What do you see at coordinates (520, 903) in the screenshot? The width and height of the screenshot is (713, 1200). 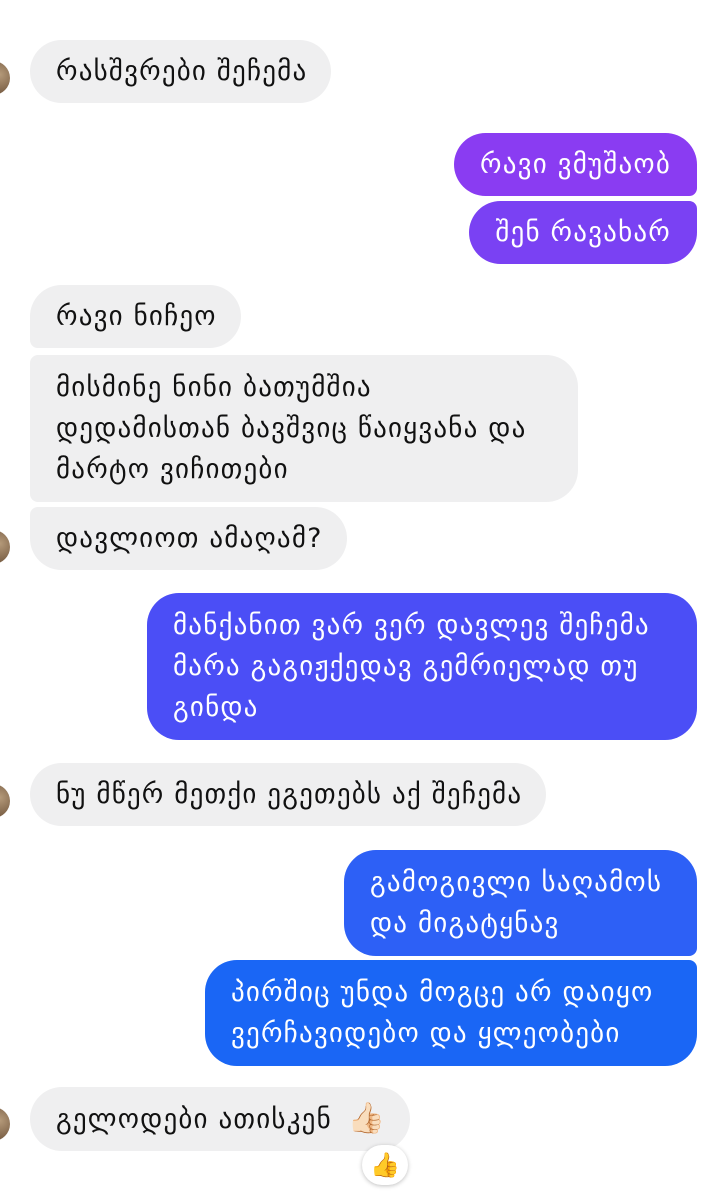 I see `message-outgoing: გამოგივლი საღამოს და მიგატყნავ` at bounding box center [520, 903].